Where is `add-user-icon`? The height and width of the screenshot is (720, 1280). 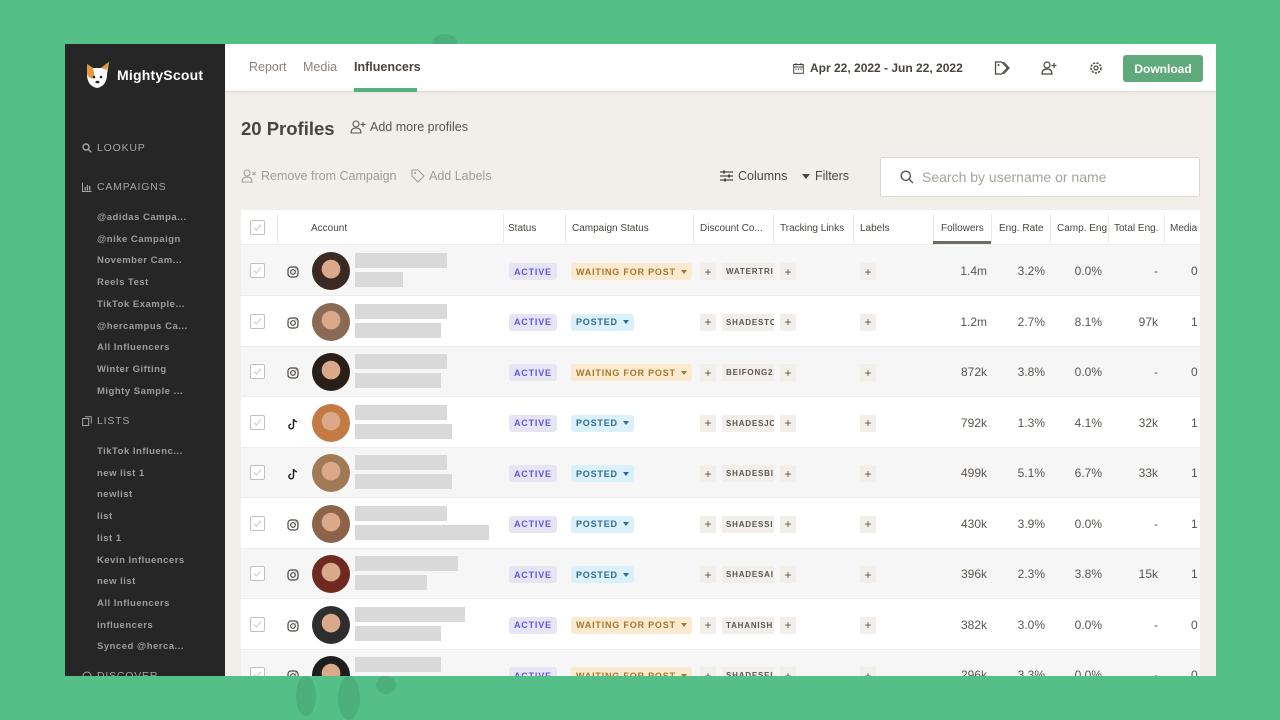
add-user-icon is located at coordinates (1049, 68).